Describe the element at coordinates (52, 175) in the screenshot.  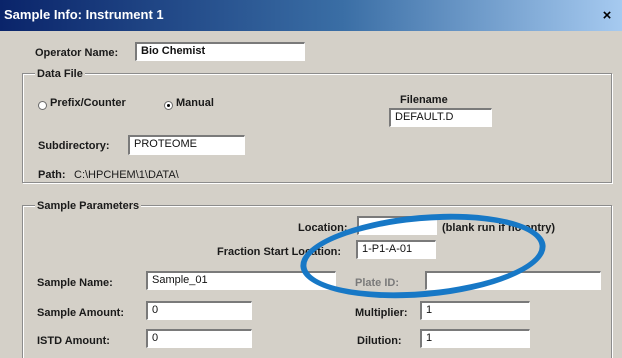
I see `path-label: Path:` at that location.